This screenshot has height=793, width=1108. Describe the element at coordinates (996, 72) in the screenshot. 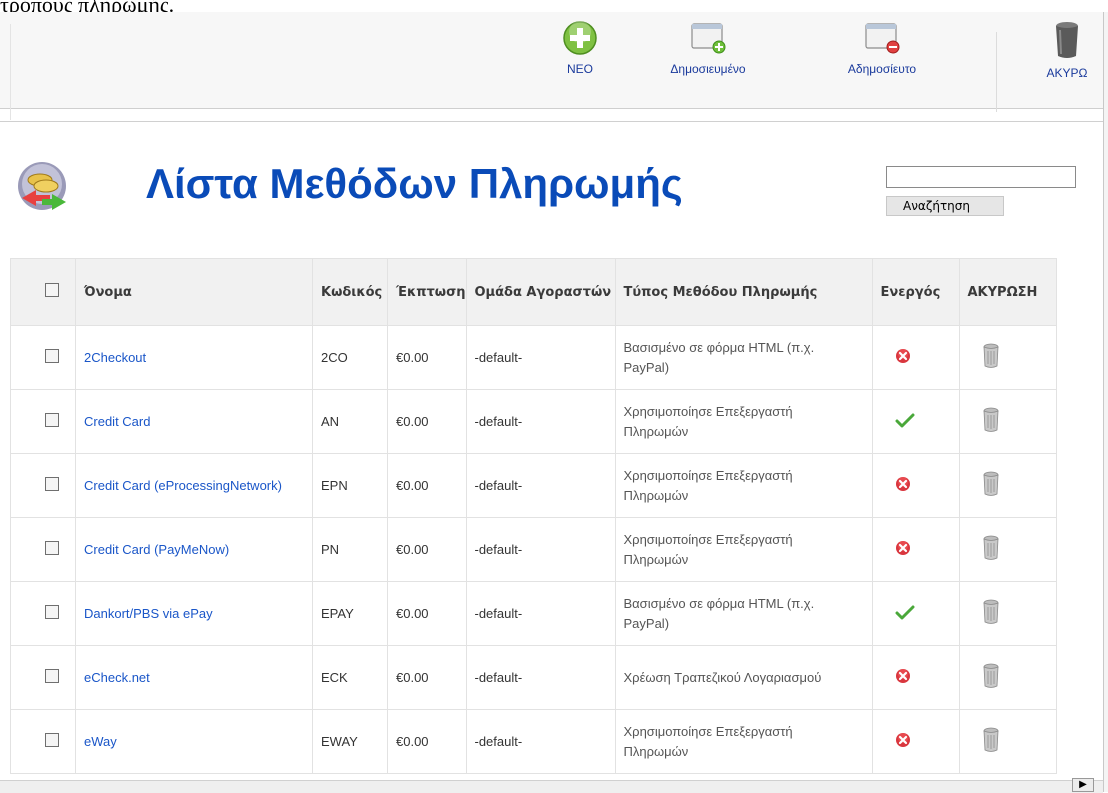

I see `toolbar-separator` at that location.